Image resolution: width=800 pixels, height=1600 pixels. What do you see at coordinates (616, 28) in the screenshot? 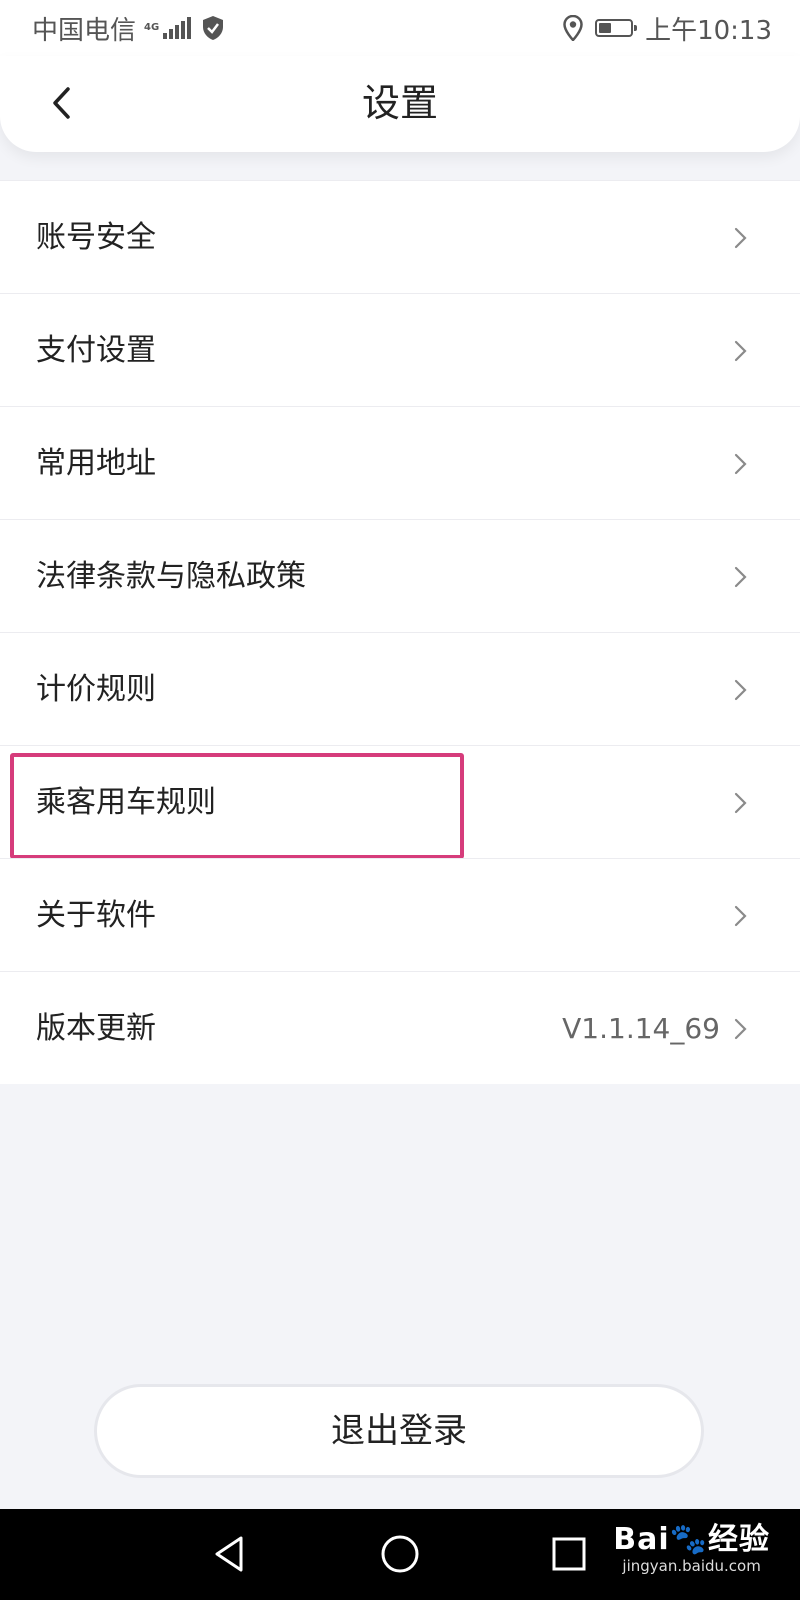
I see `battery-icon` at bounding box center [616, 28].